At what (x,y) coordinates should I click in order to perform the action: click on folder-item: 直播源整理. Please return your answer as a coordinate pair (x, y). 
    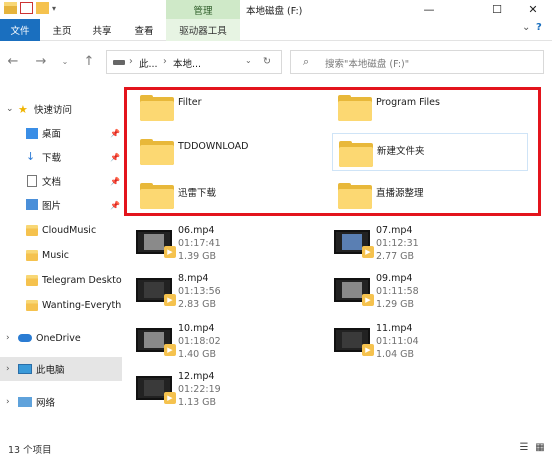
    Looking at the image, I should click on (430, 194).